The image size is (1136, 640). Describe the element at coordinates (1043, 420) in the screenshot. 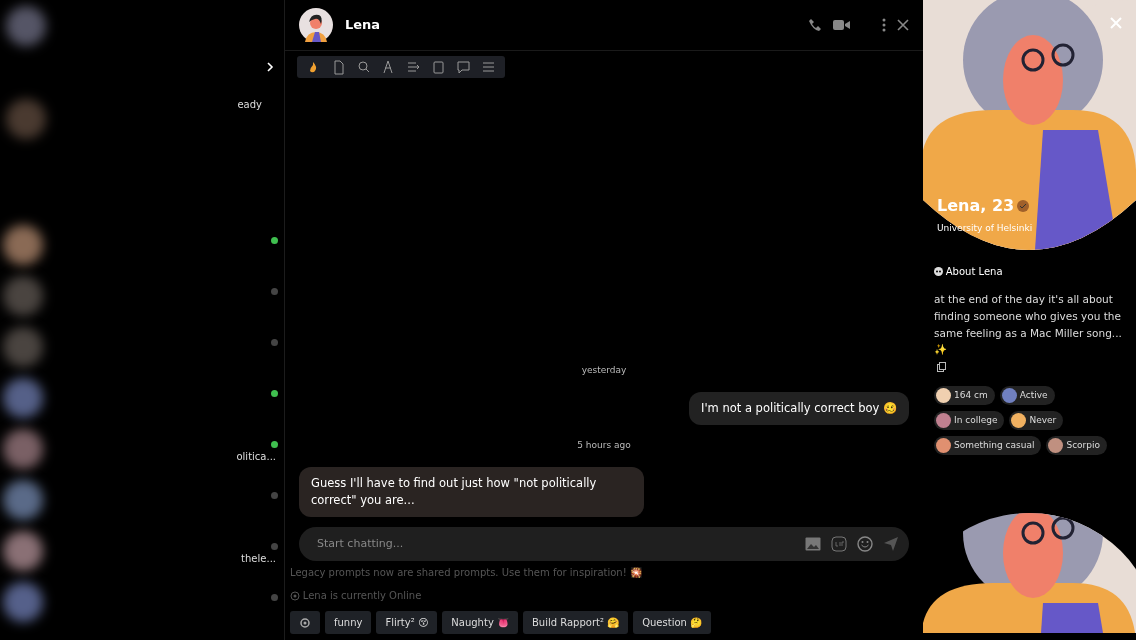

I see `tag-text: Never` at that location.